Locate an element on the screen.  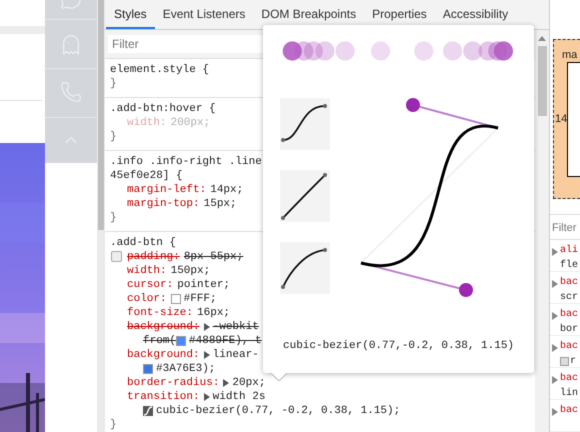
property-value: from( is located at coordinates (159, 341).